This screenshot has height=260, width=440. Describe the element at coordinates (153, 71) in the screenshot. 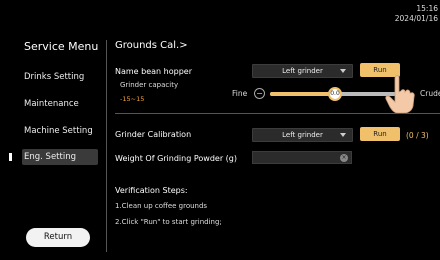

I see `bean-hopper-label: Name bean hopper` at that location.